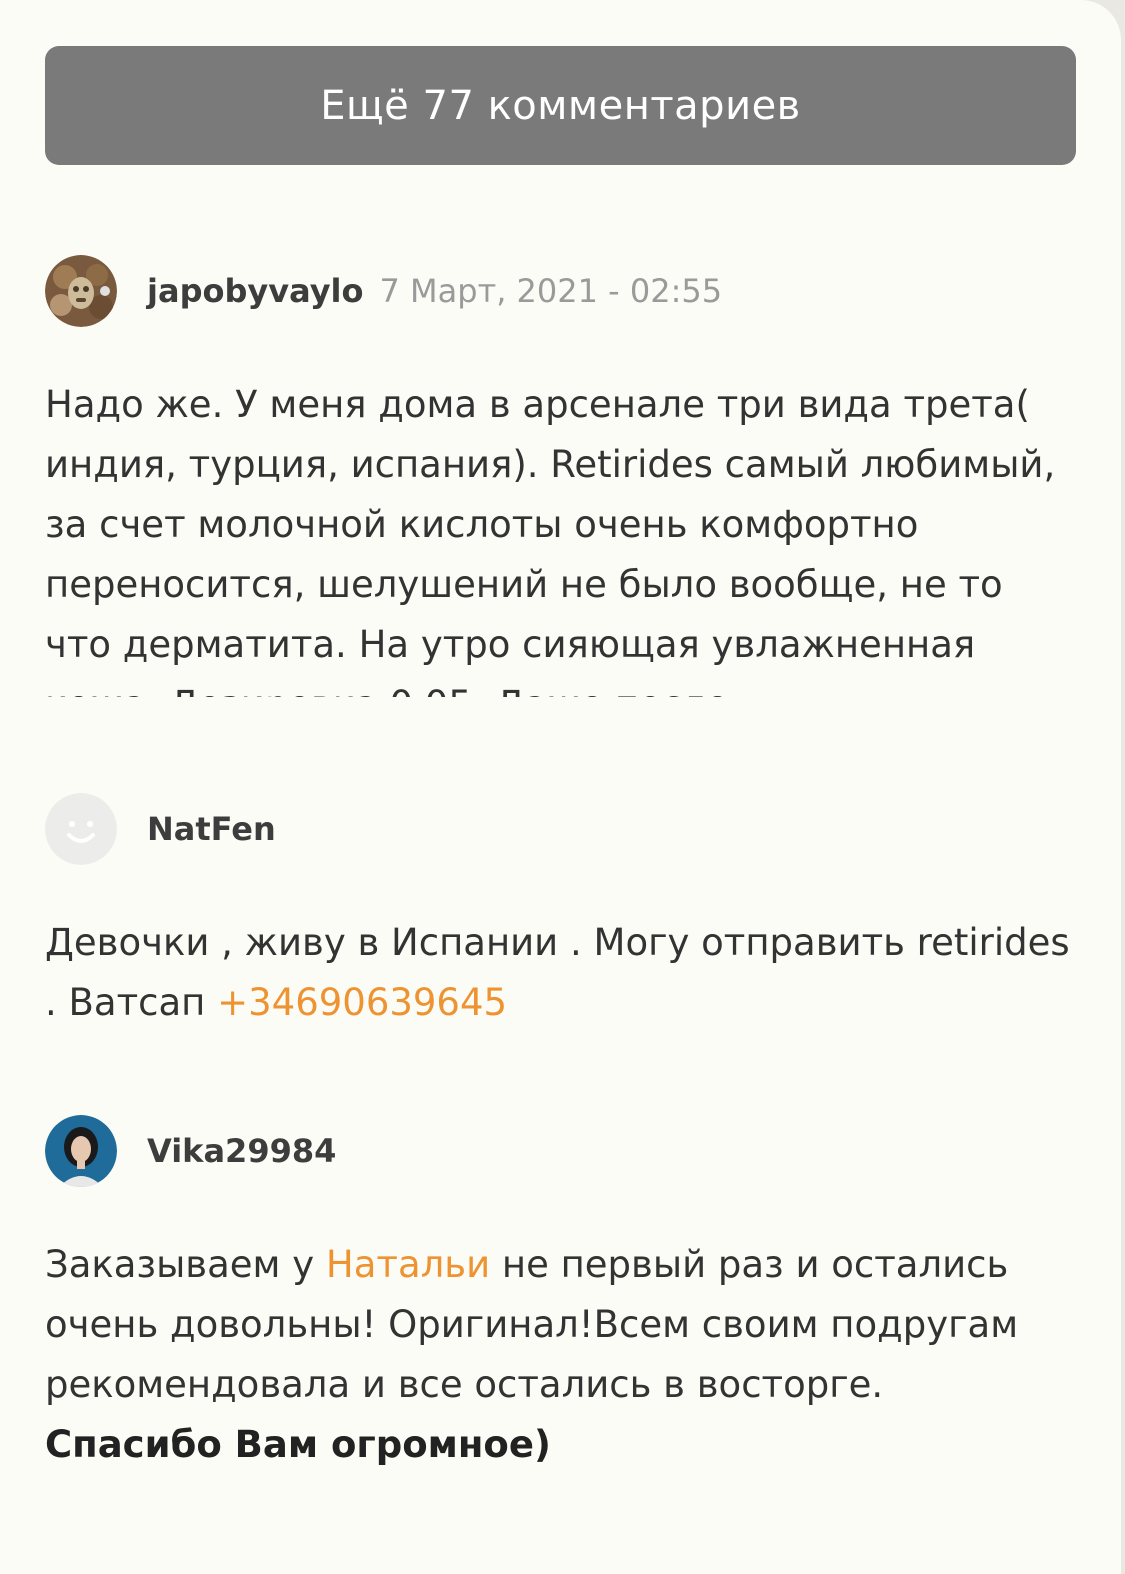 The width and height of the screenshot is (1125, 1574). Describe the element at coordinates (241, 1151) in the screenshot. I see `comment-author: Vika29984` at that location.